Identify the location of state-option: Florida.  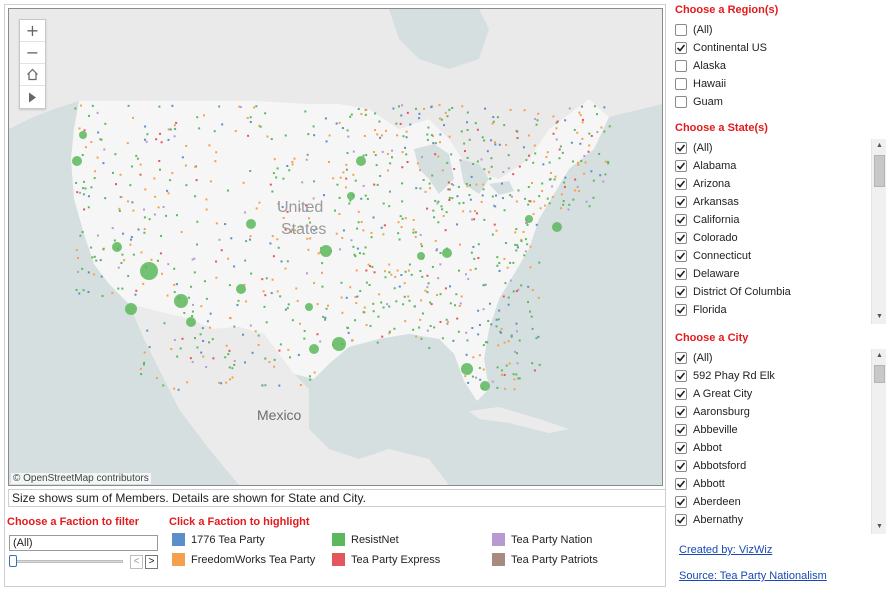
(773, 310).